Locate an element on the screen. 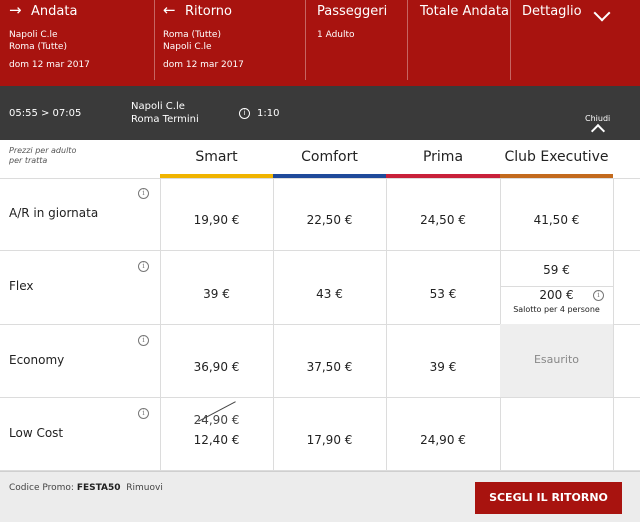 This screenshot has width=640, height=522. cell-divider is located at coordinates (556, 286).